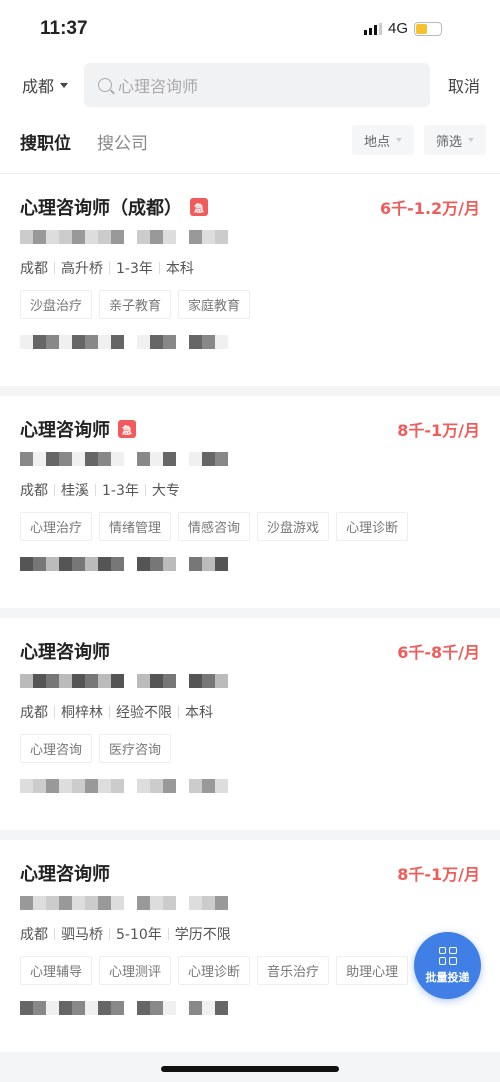 The image size is (500, 1082). What do you see at coordinates (250, 712) in the screenshot?
I see `job-meta: 成都 桐梓林 经验不限 本科` at bounding box center [250, 712].